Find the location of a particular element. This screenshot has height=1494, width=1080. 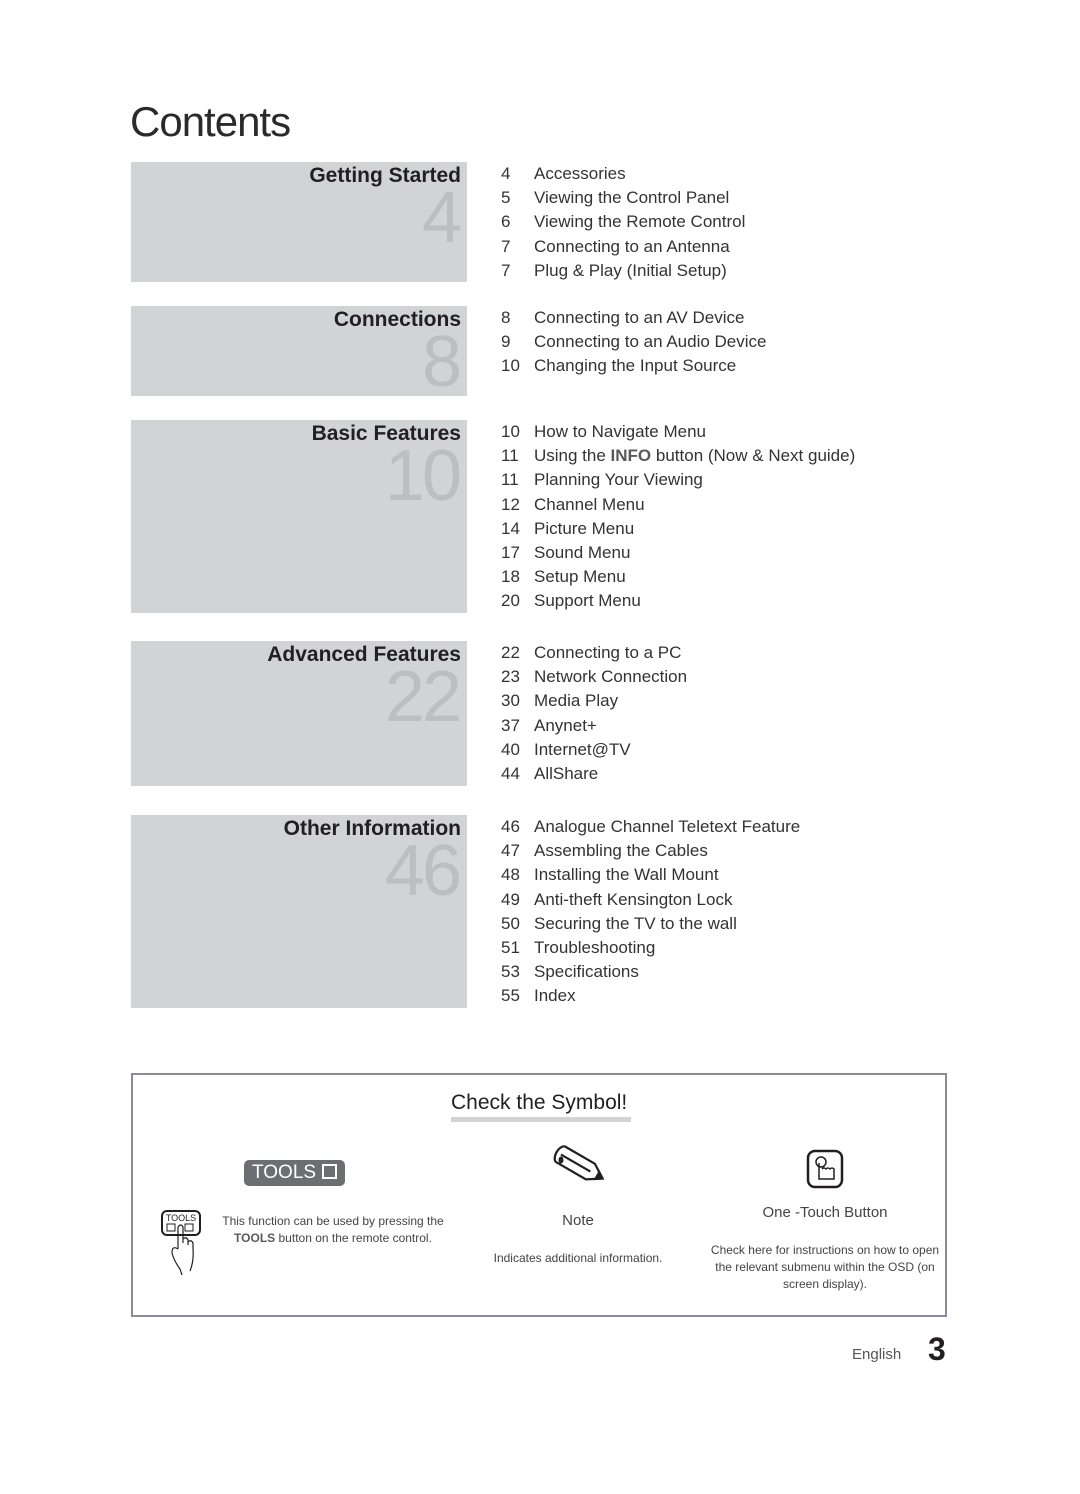

toc-item: 5 Viewing the Control Panel is located at coordinates (623, 198).